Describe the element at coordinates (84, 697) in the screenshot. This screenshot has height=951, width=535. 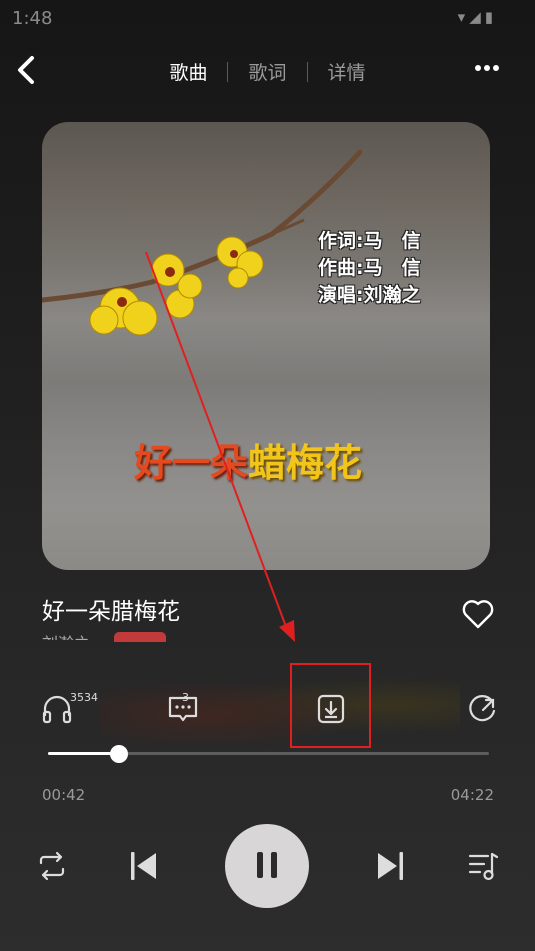
I see `listen-count: 3534` at that location.